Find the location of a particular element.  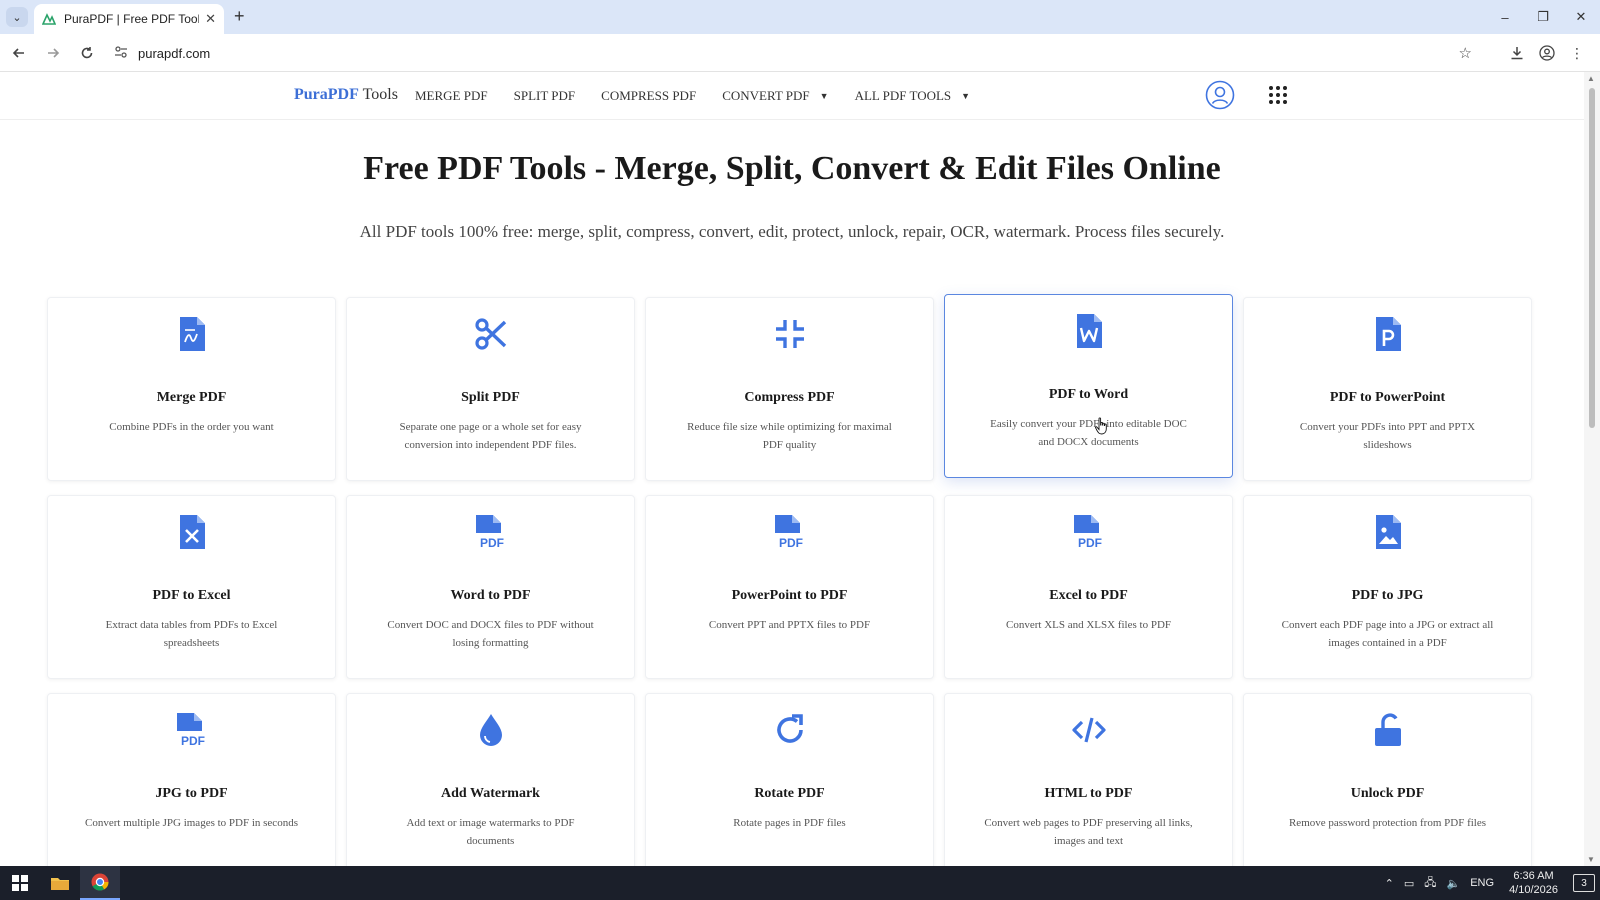

merge-icon is located at coordinates (191, 334).